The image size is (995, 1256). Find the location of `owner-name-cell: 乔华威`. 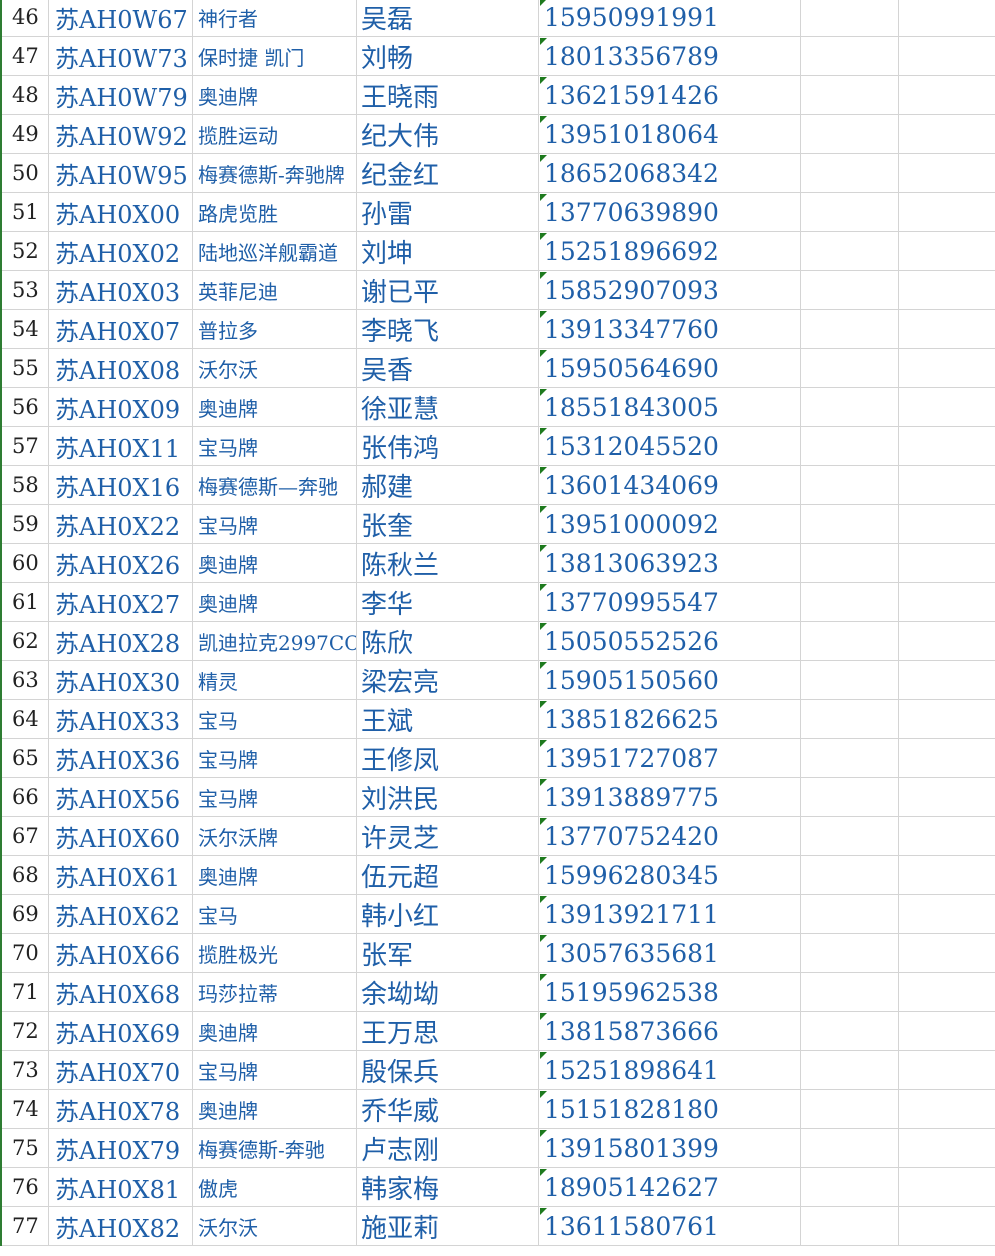

owner-name-cell: 乔华威 is located at coordinates (447, 1109).